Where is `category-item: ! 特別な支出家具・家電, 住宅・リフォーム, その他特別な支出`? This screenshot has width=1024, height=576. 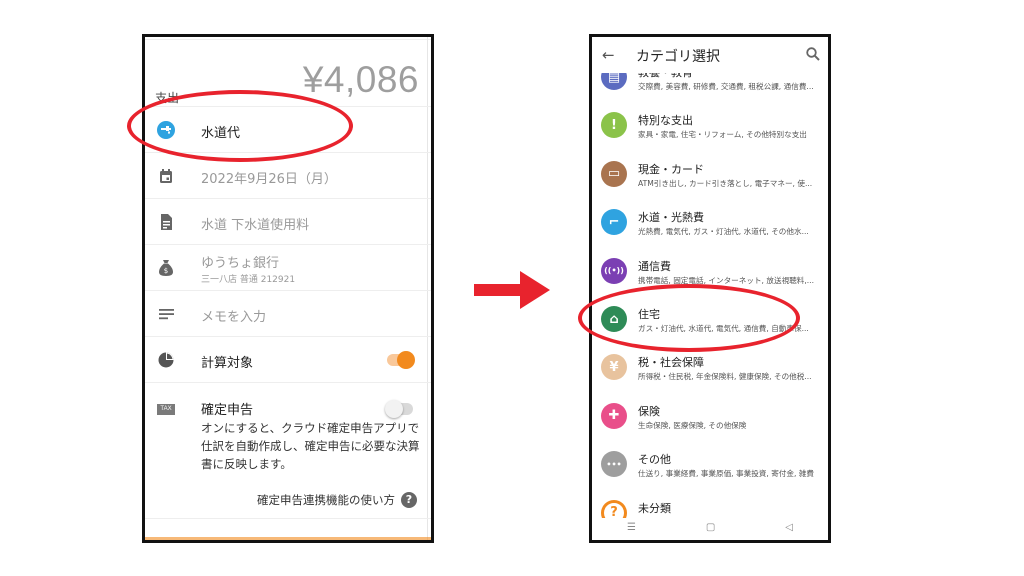
category-item: ! 特別な支出家具・家電, 住宅・リフォーム, その他特別な支出 is located at coordinates (710, 127).